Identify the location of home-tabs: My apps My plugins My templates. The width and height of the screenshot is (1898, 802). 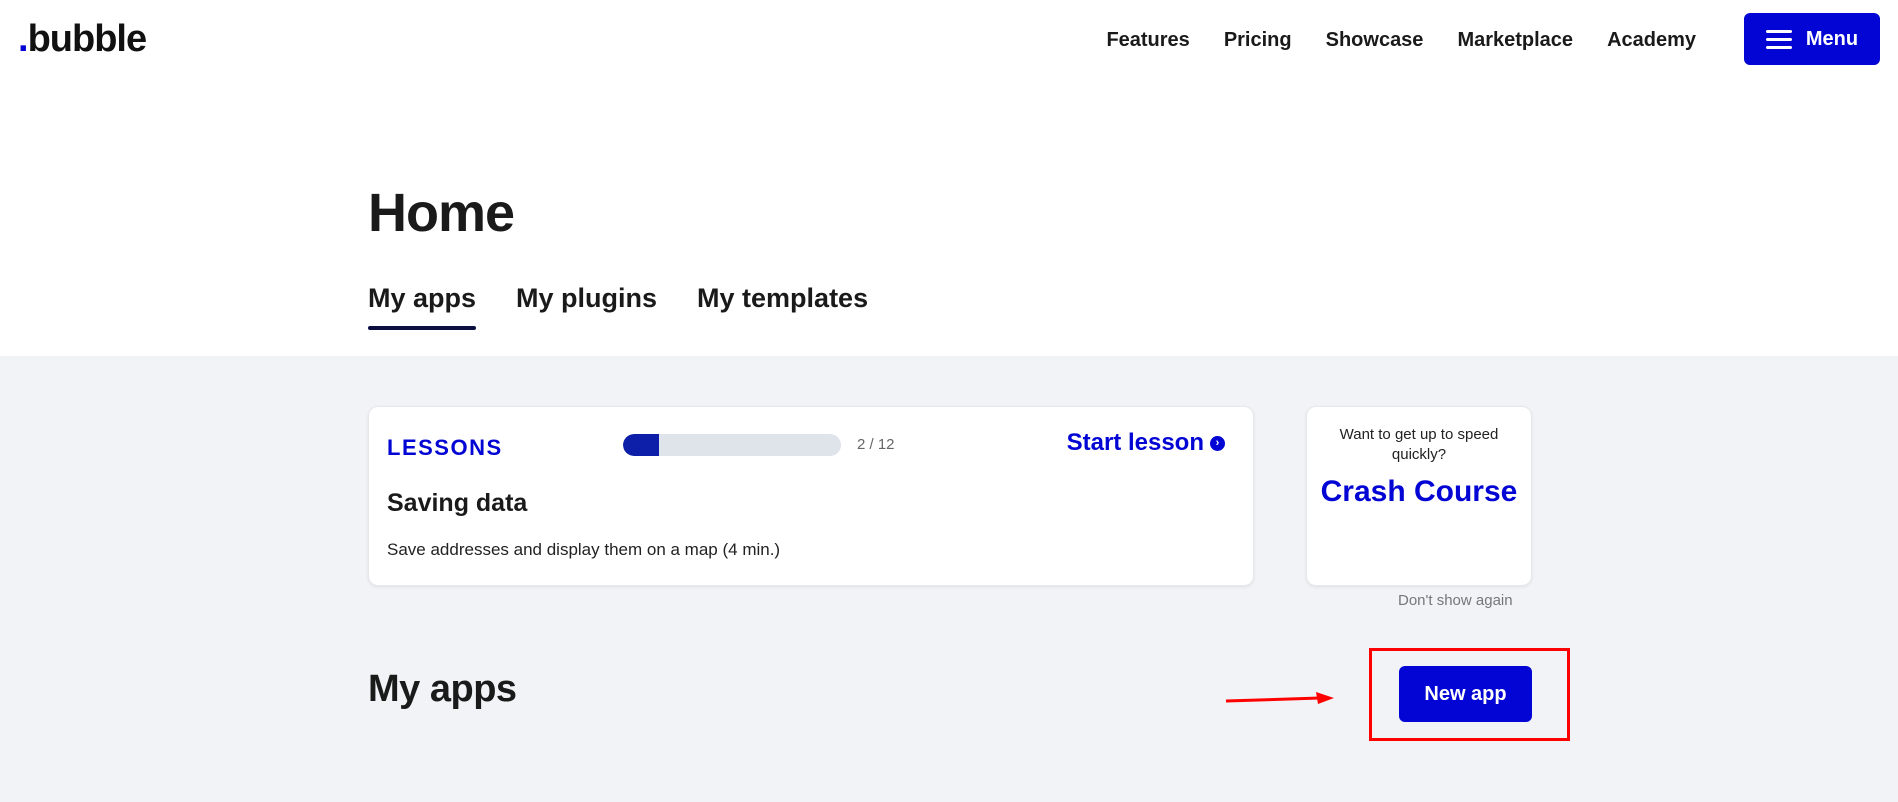
(618, 306).